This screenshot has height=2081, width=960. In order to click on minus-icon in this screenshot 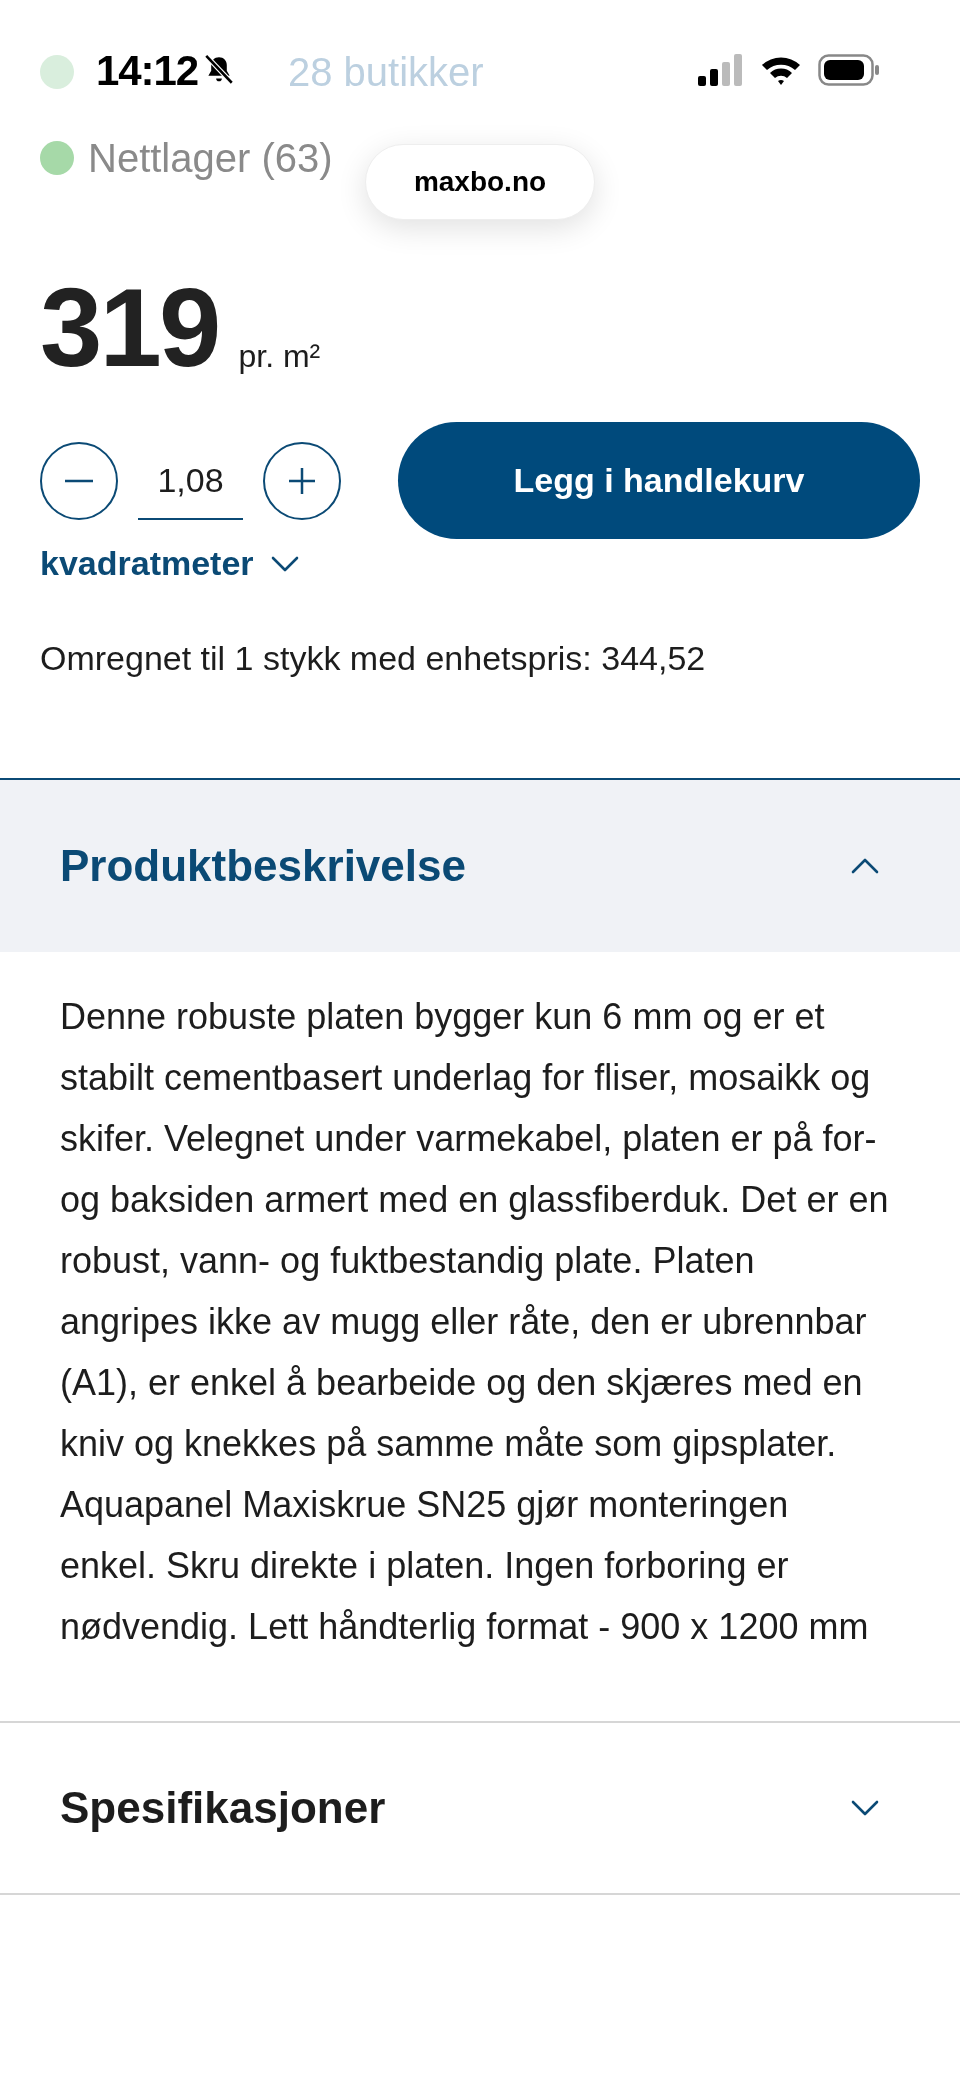, I will do `click(79, 481)`.